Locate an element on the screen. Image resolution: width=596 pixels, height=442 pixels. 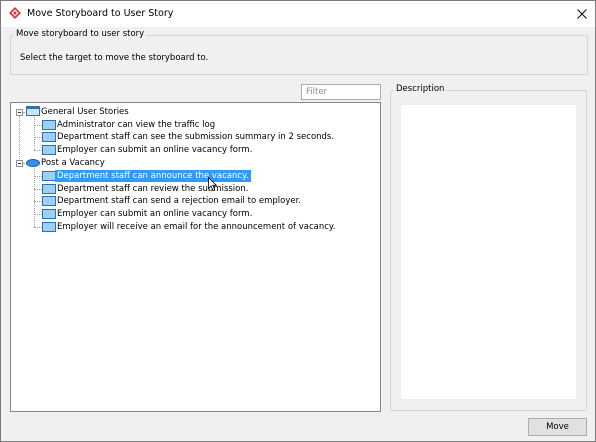
user-story-icon is located at coordinates (49, 229).